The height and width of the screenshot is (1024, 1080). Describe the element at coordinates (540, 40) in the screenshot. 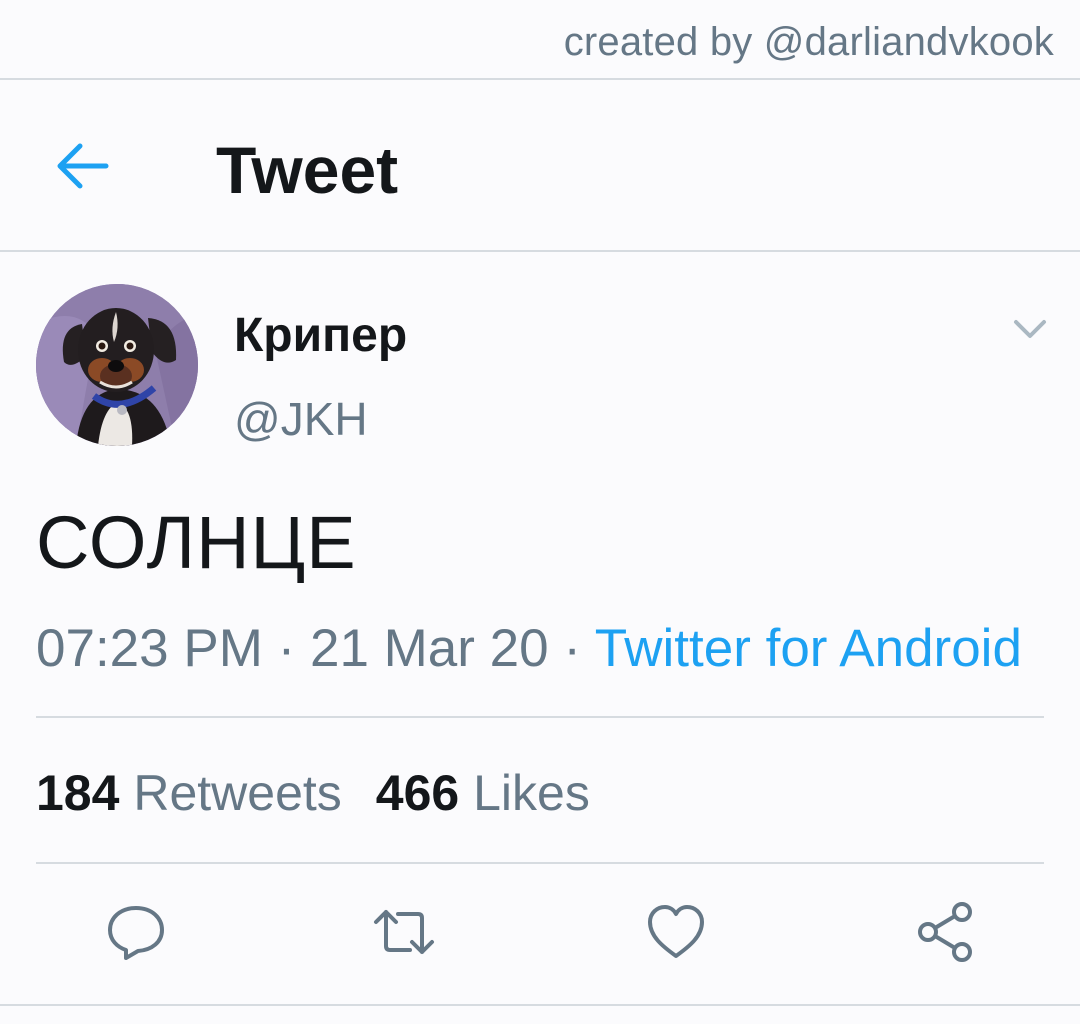

I see `credit-bar: created by @darliandvkook` at that location.